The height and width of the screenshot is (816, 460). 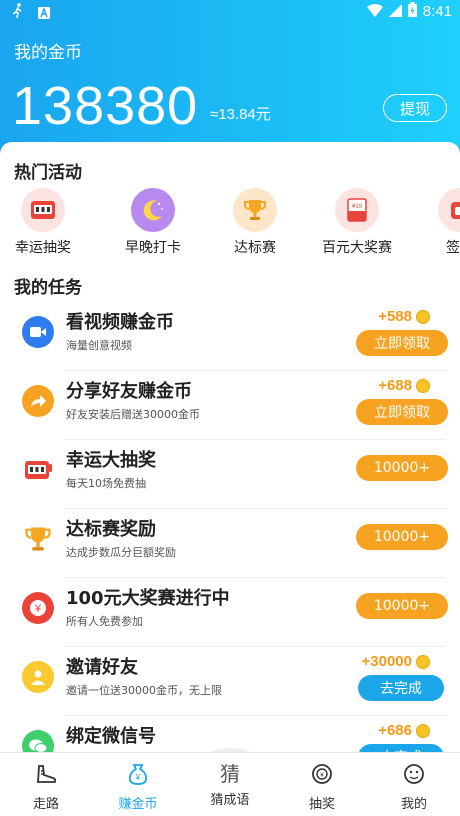 I want to click on activity-lucky-draw: 幸运抽奖, so click(x=44, y=222).